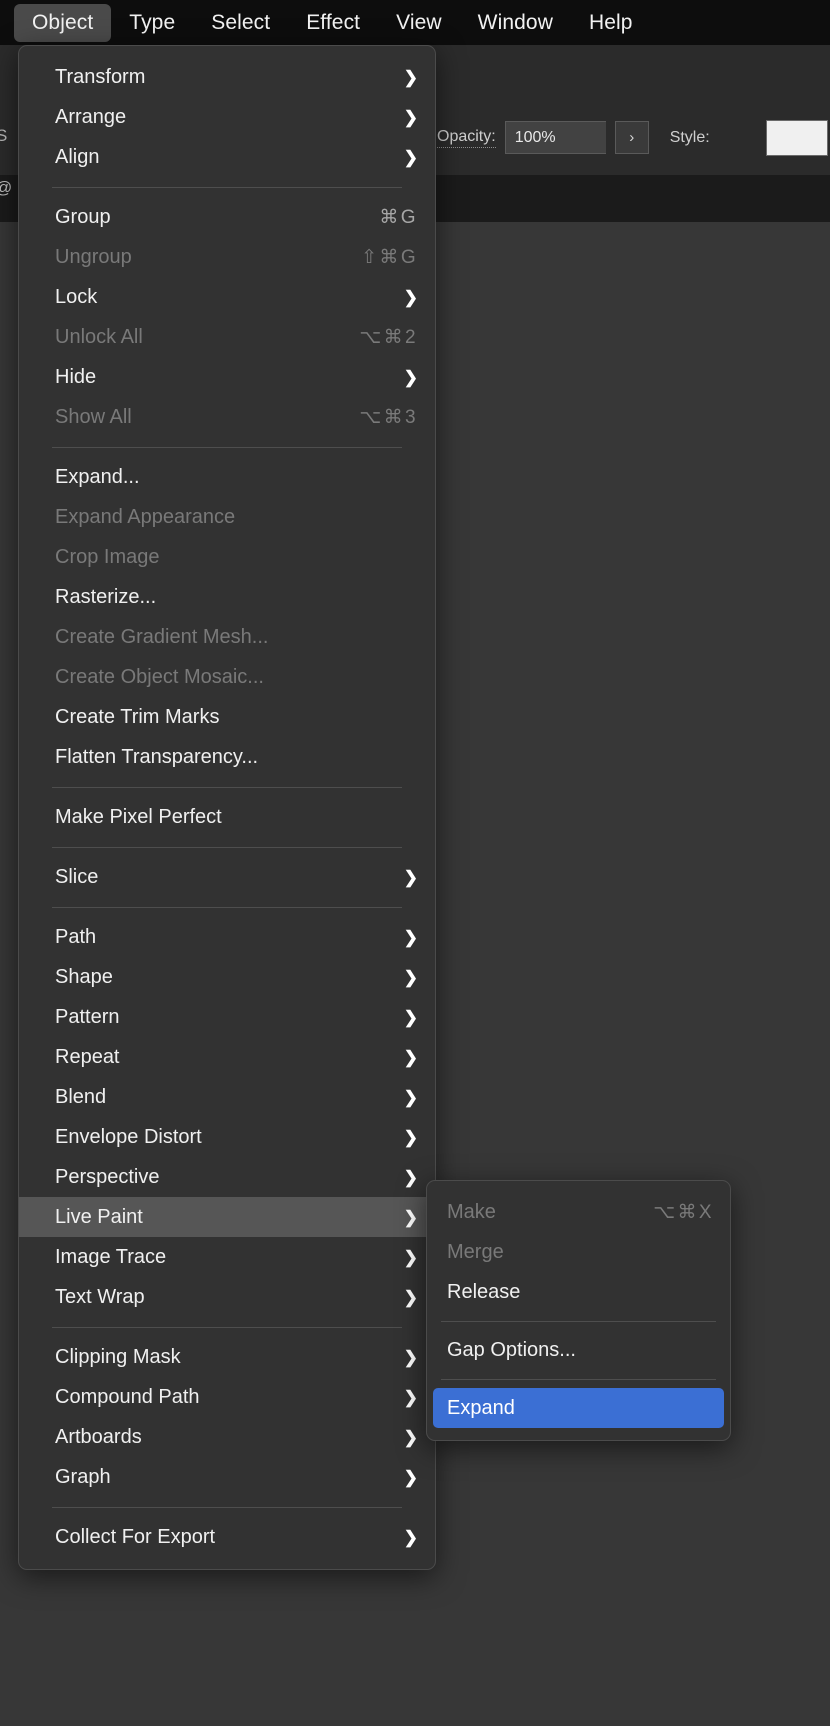  What do you see at coordinates (388, 337) in the screenshot?
I see `menu-item-shortcut: ⌥⌘2` at bounding box center [388, 337].